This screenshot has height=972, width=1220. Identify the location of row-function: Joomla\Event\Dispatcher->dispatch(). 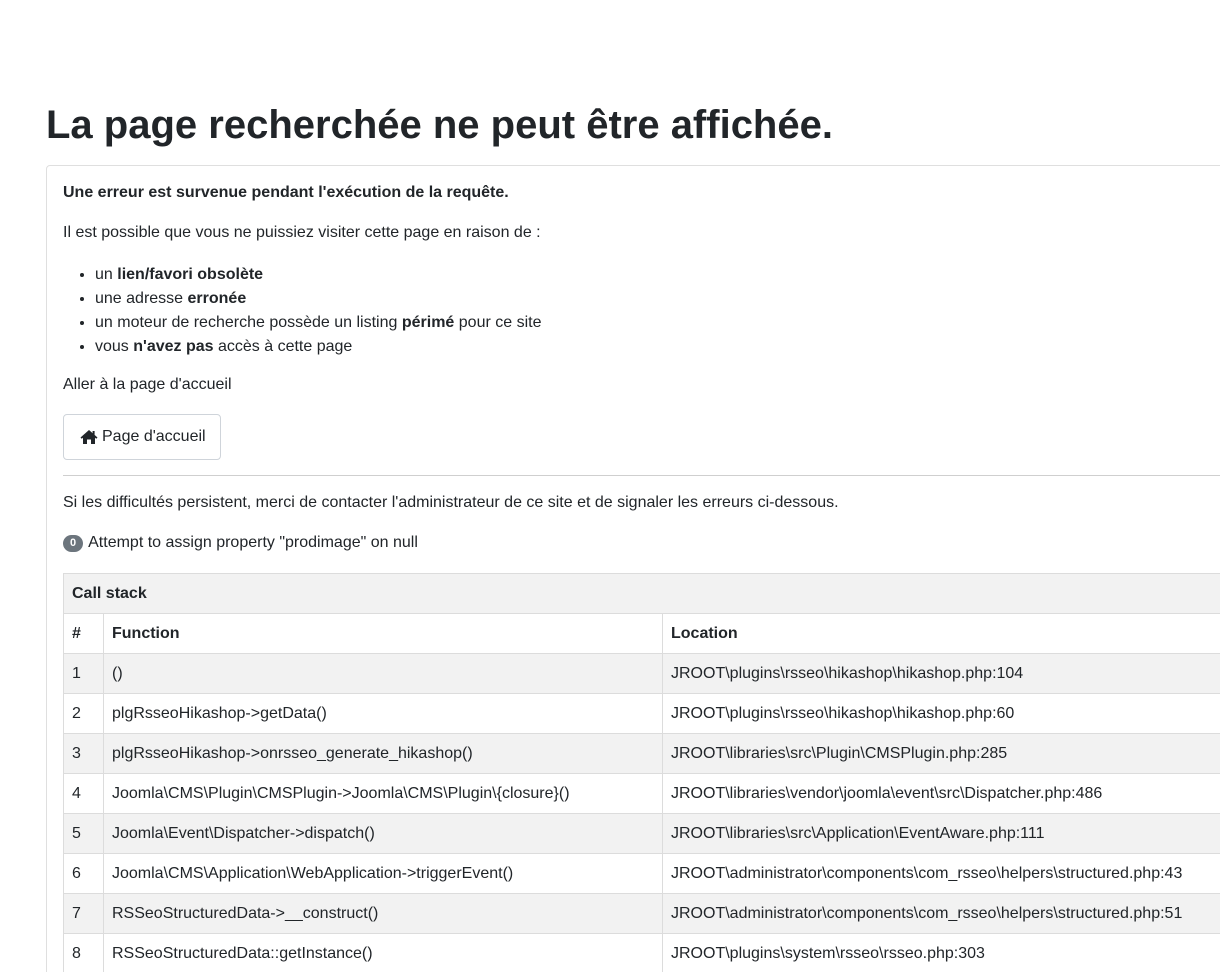
(383, 833).